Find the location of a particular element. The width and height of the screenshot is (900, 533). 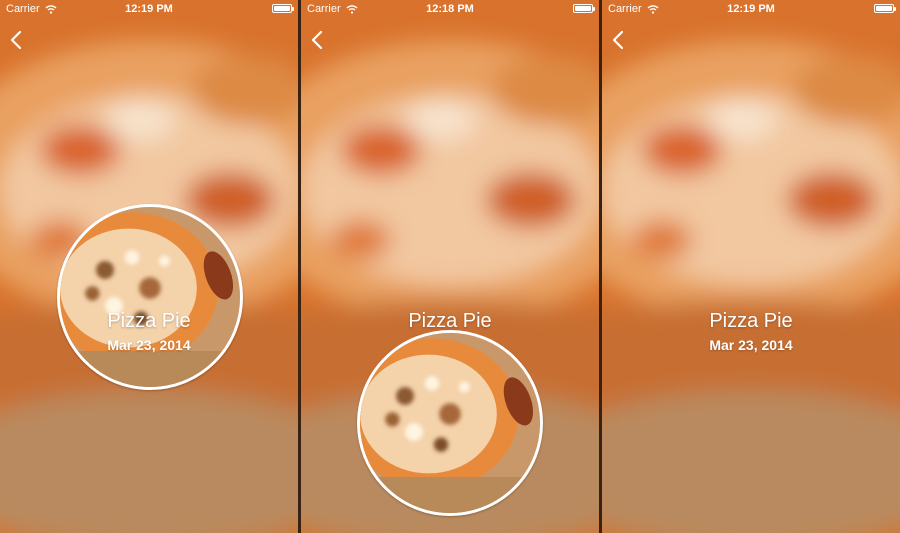

status-time: 12:18 PM is located at coordinates (450, 9).